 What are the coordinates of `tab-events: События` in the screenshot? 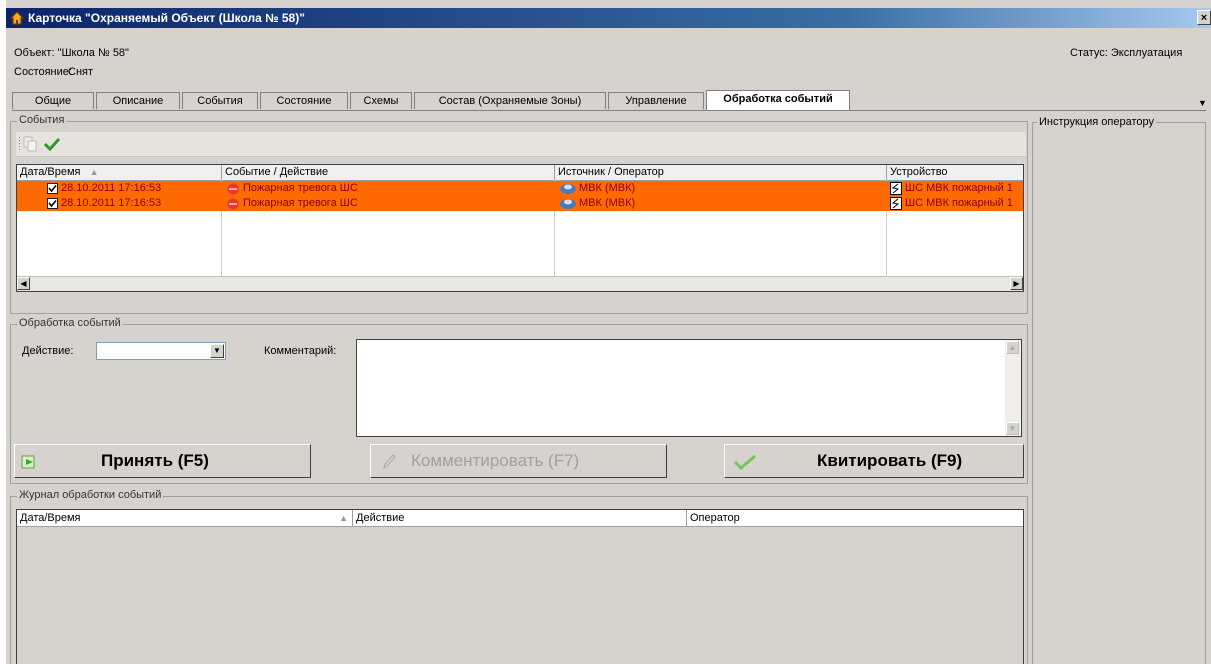 It's located at (220, 100).